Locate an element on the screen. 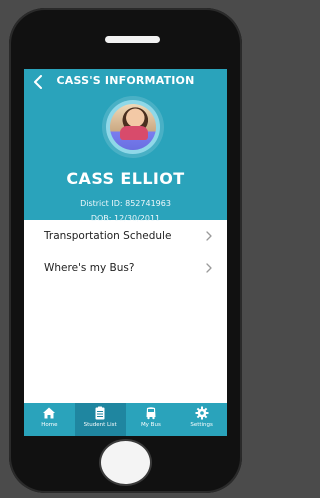  student-name: CASS ELLIOT is located at coordinates (125, 178).